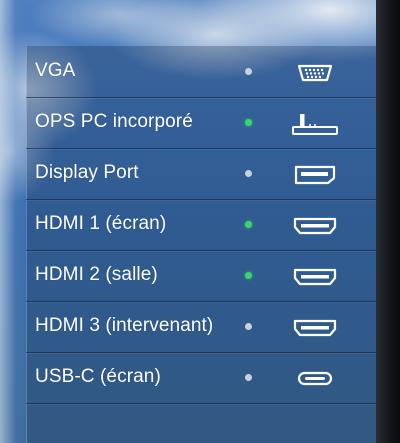 Image resolution: width=400 pixels, height=443 pixels. What do you see at coordinates (13, 221) in the screenshot?
I see `left-edge` at bounding box center [13, 221].